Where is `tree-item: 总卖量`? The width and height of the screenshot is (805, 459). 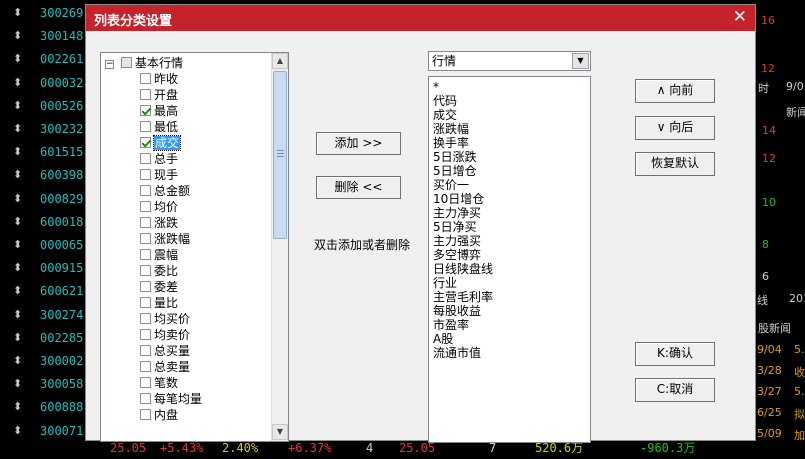
tree-item: 总卖量 is located at coordinates (165, 367).